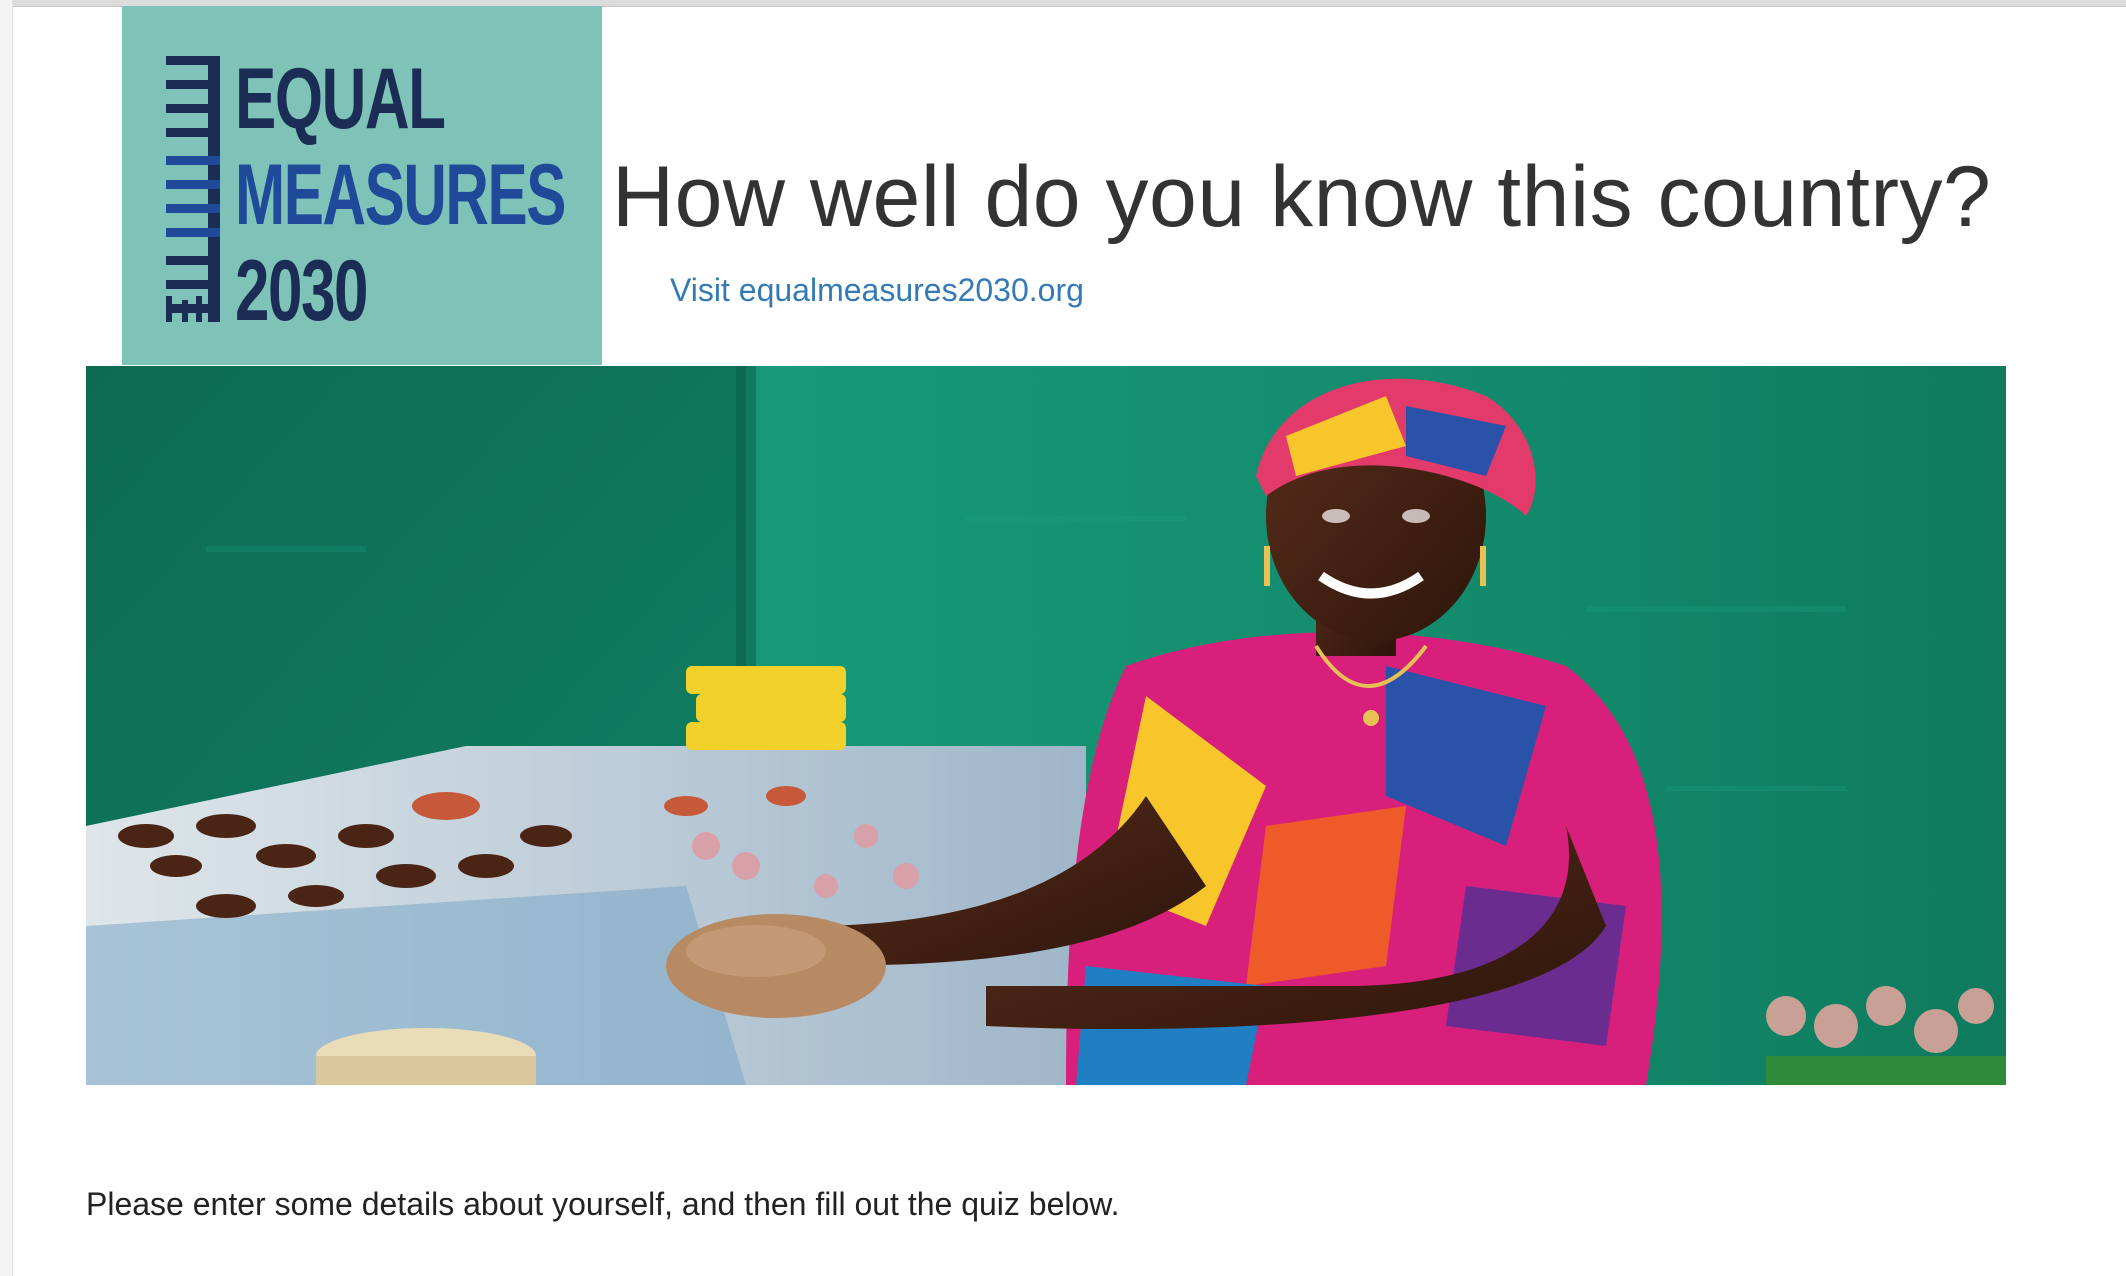  Describe the element at coordinates (301, 291) in the screenshot. I see `logo-word-2030: 2030` at that location.